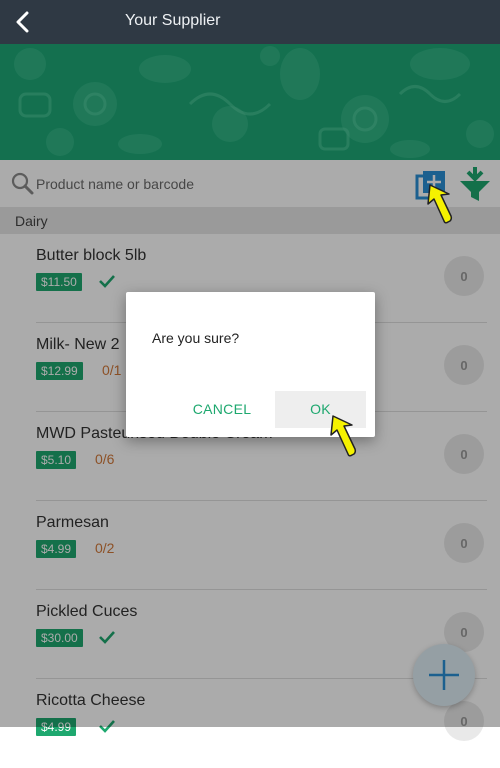  What do you see at coordinates (250, 22) in the screenshot?
I see `top-bar: Your Supplier` at bounding box center [250, 22].